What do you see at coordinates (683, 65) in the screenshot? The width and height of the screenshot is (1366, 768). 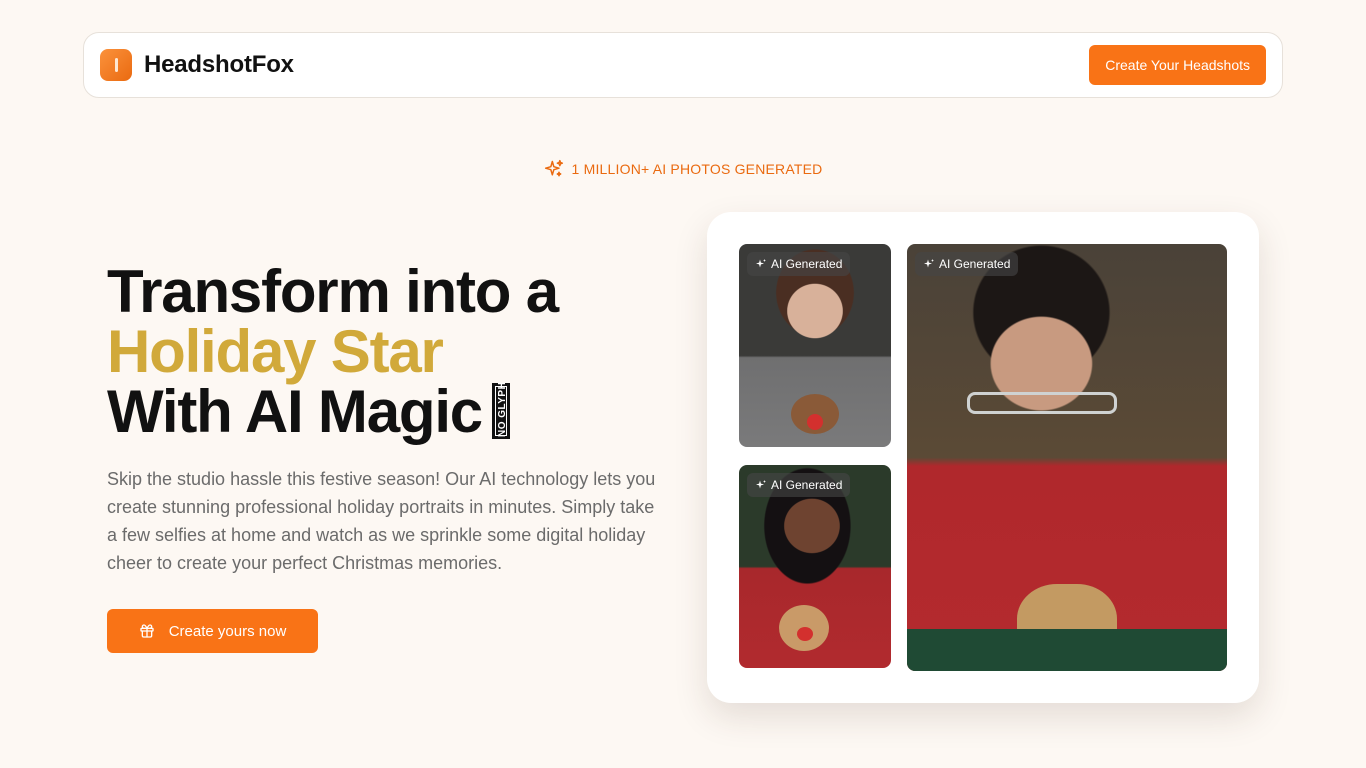 I see `top-navbar: HeadshotFox Create Your Headshots` at bounding box center [683, 65].